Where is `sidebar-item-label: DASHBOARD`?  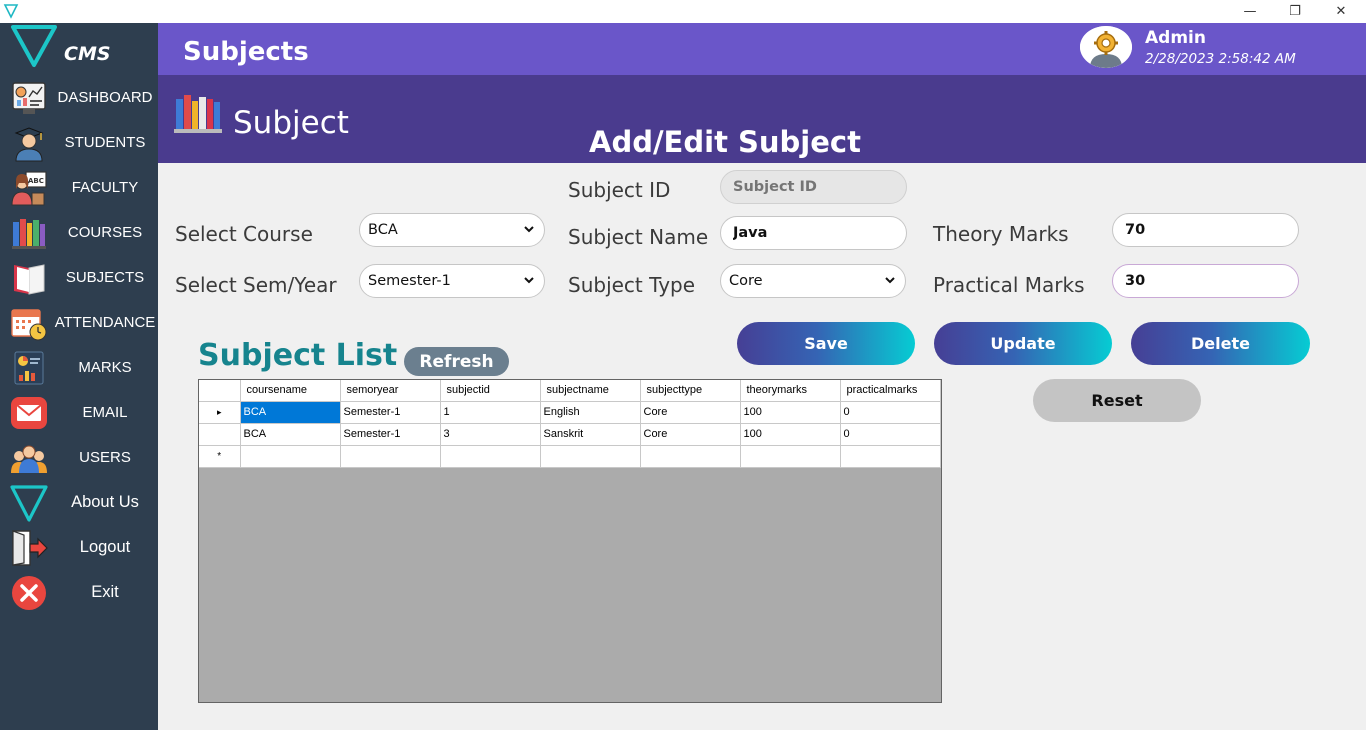
sidebar-item-label: DASHBOARD is located at coordinates (105, 97).